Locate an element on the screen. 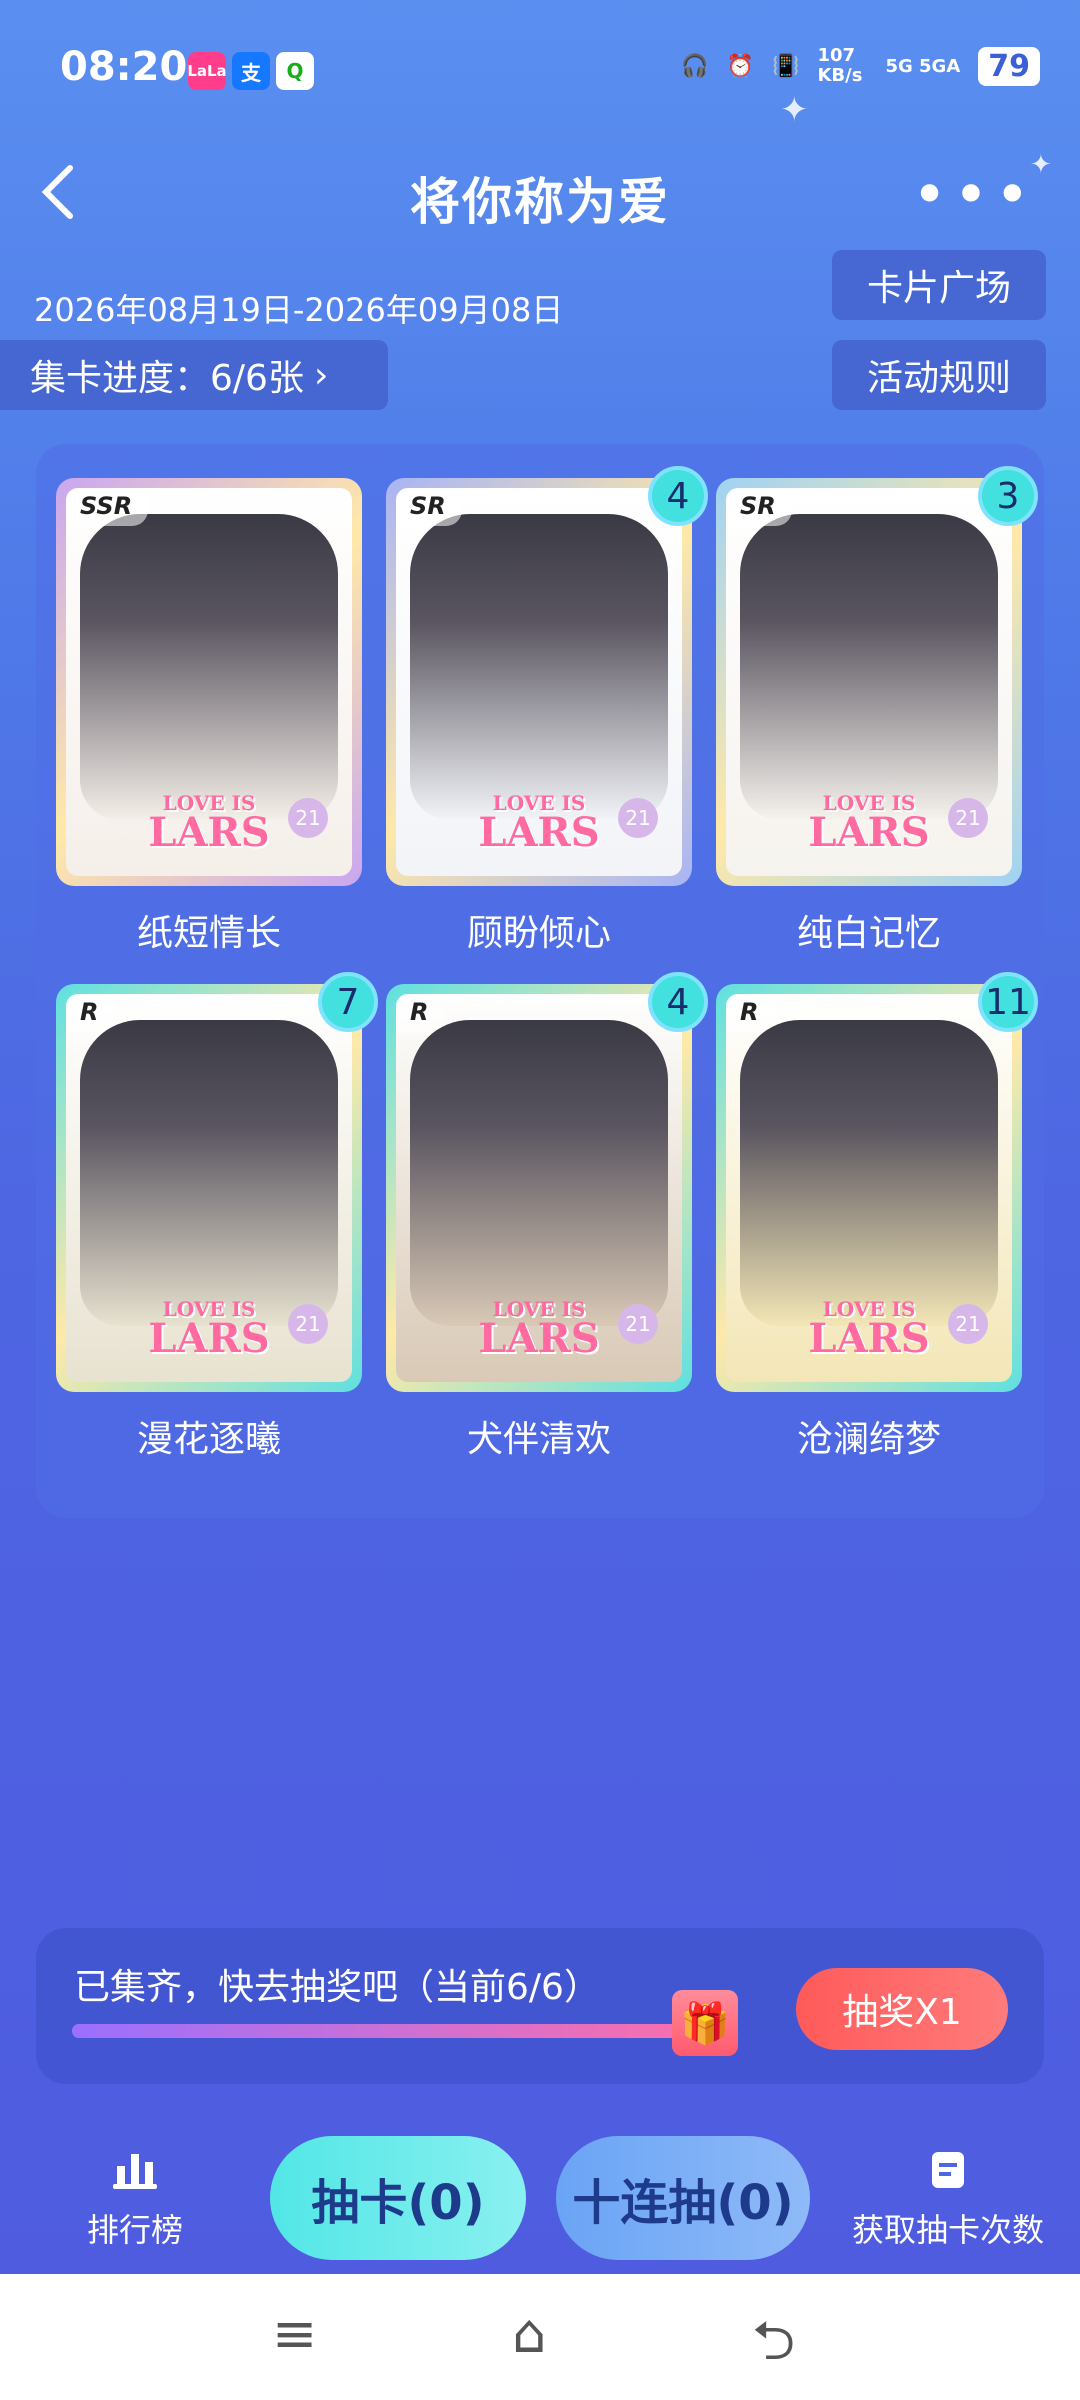  back-nav-icon: ⮌ is located at coordinates (773, 2348).